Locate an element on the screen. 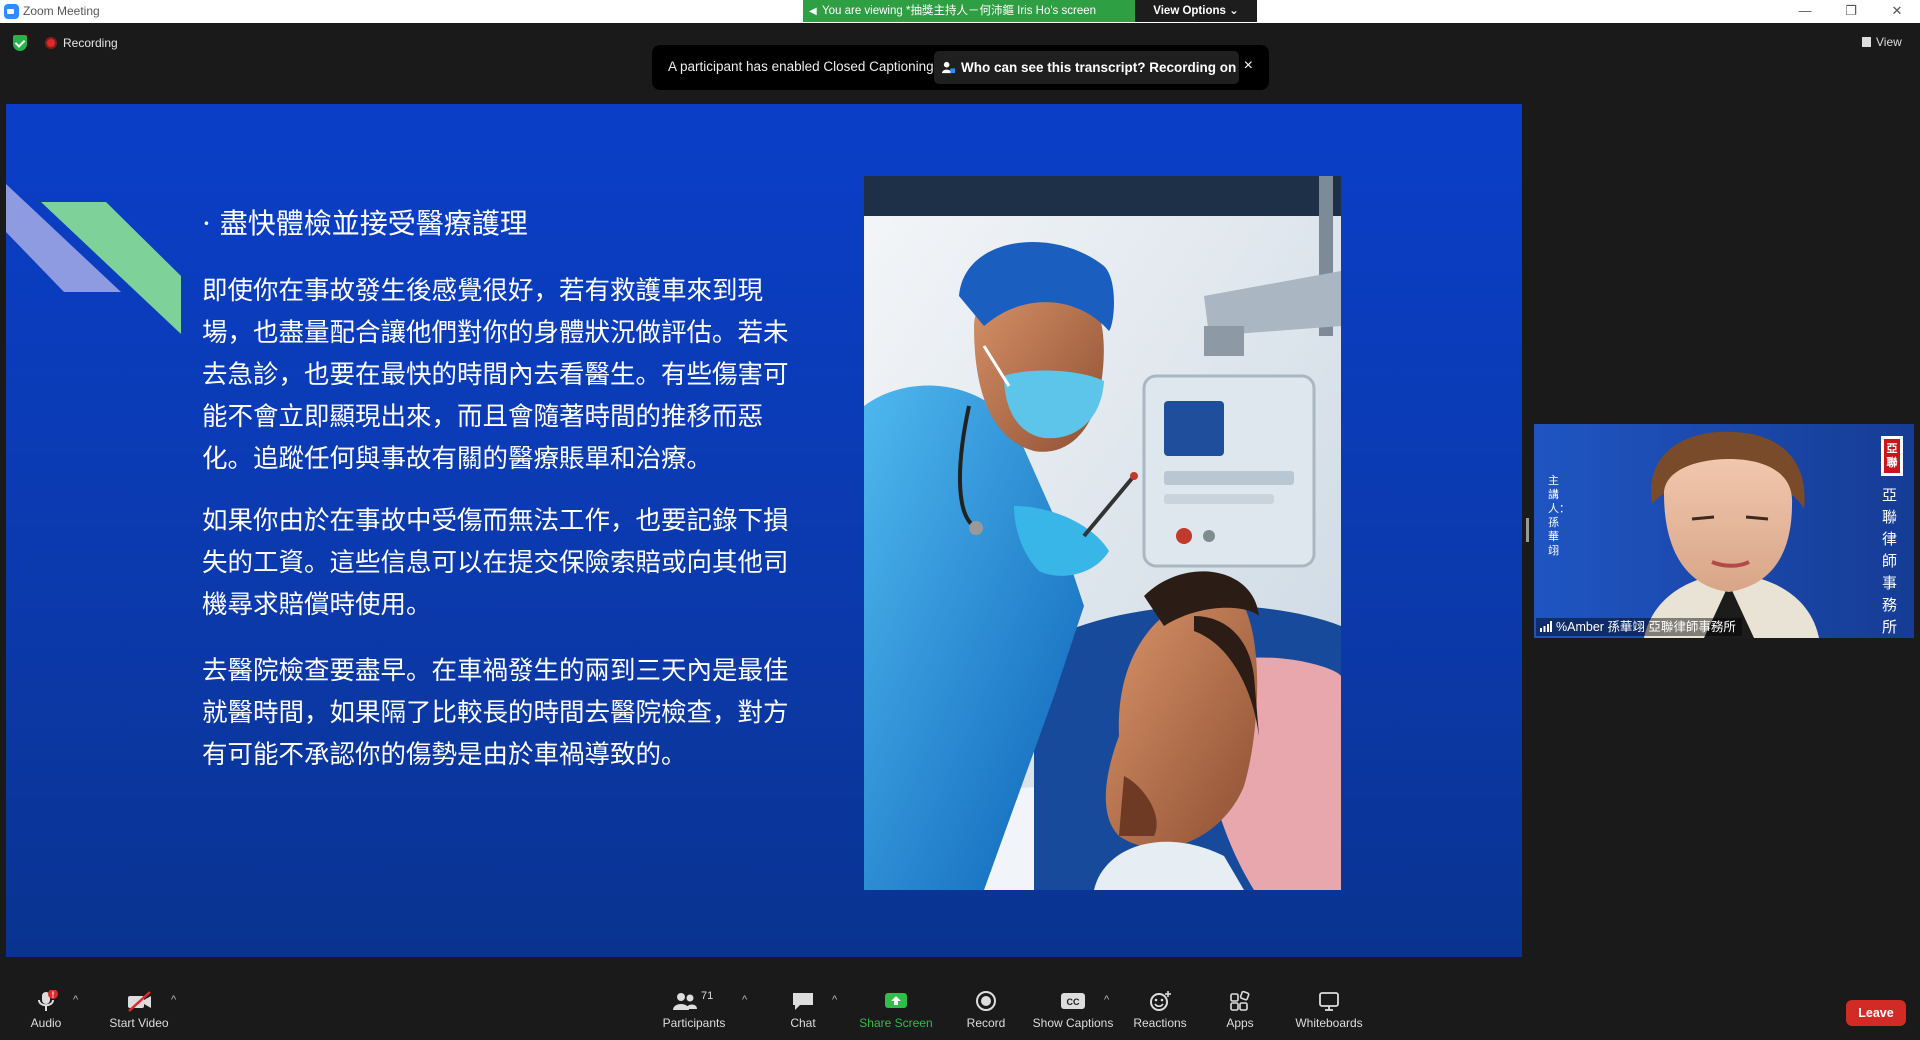 The height and width of the screenshot is (1040, 1920). view-layout-icon is located at coordinates (1866, 42).